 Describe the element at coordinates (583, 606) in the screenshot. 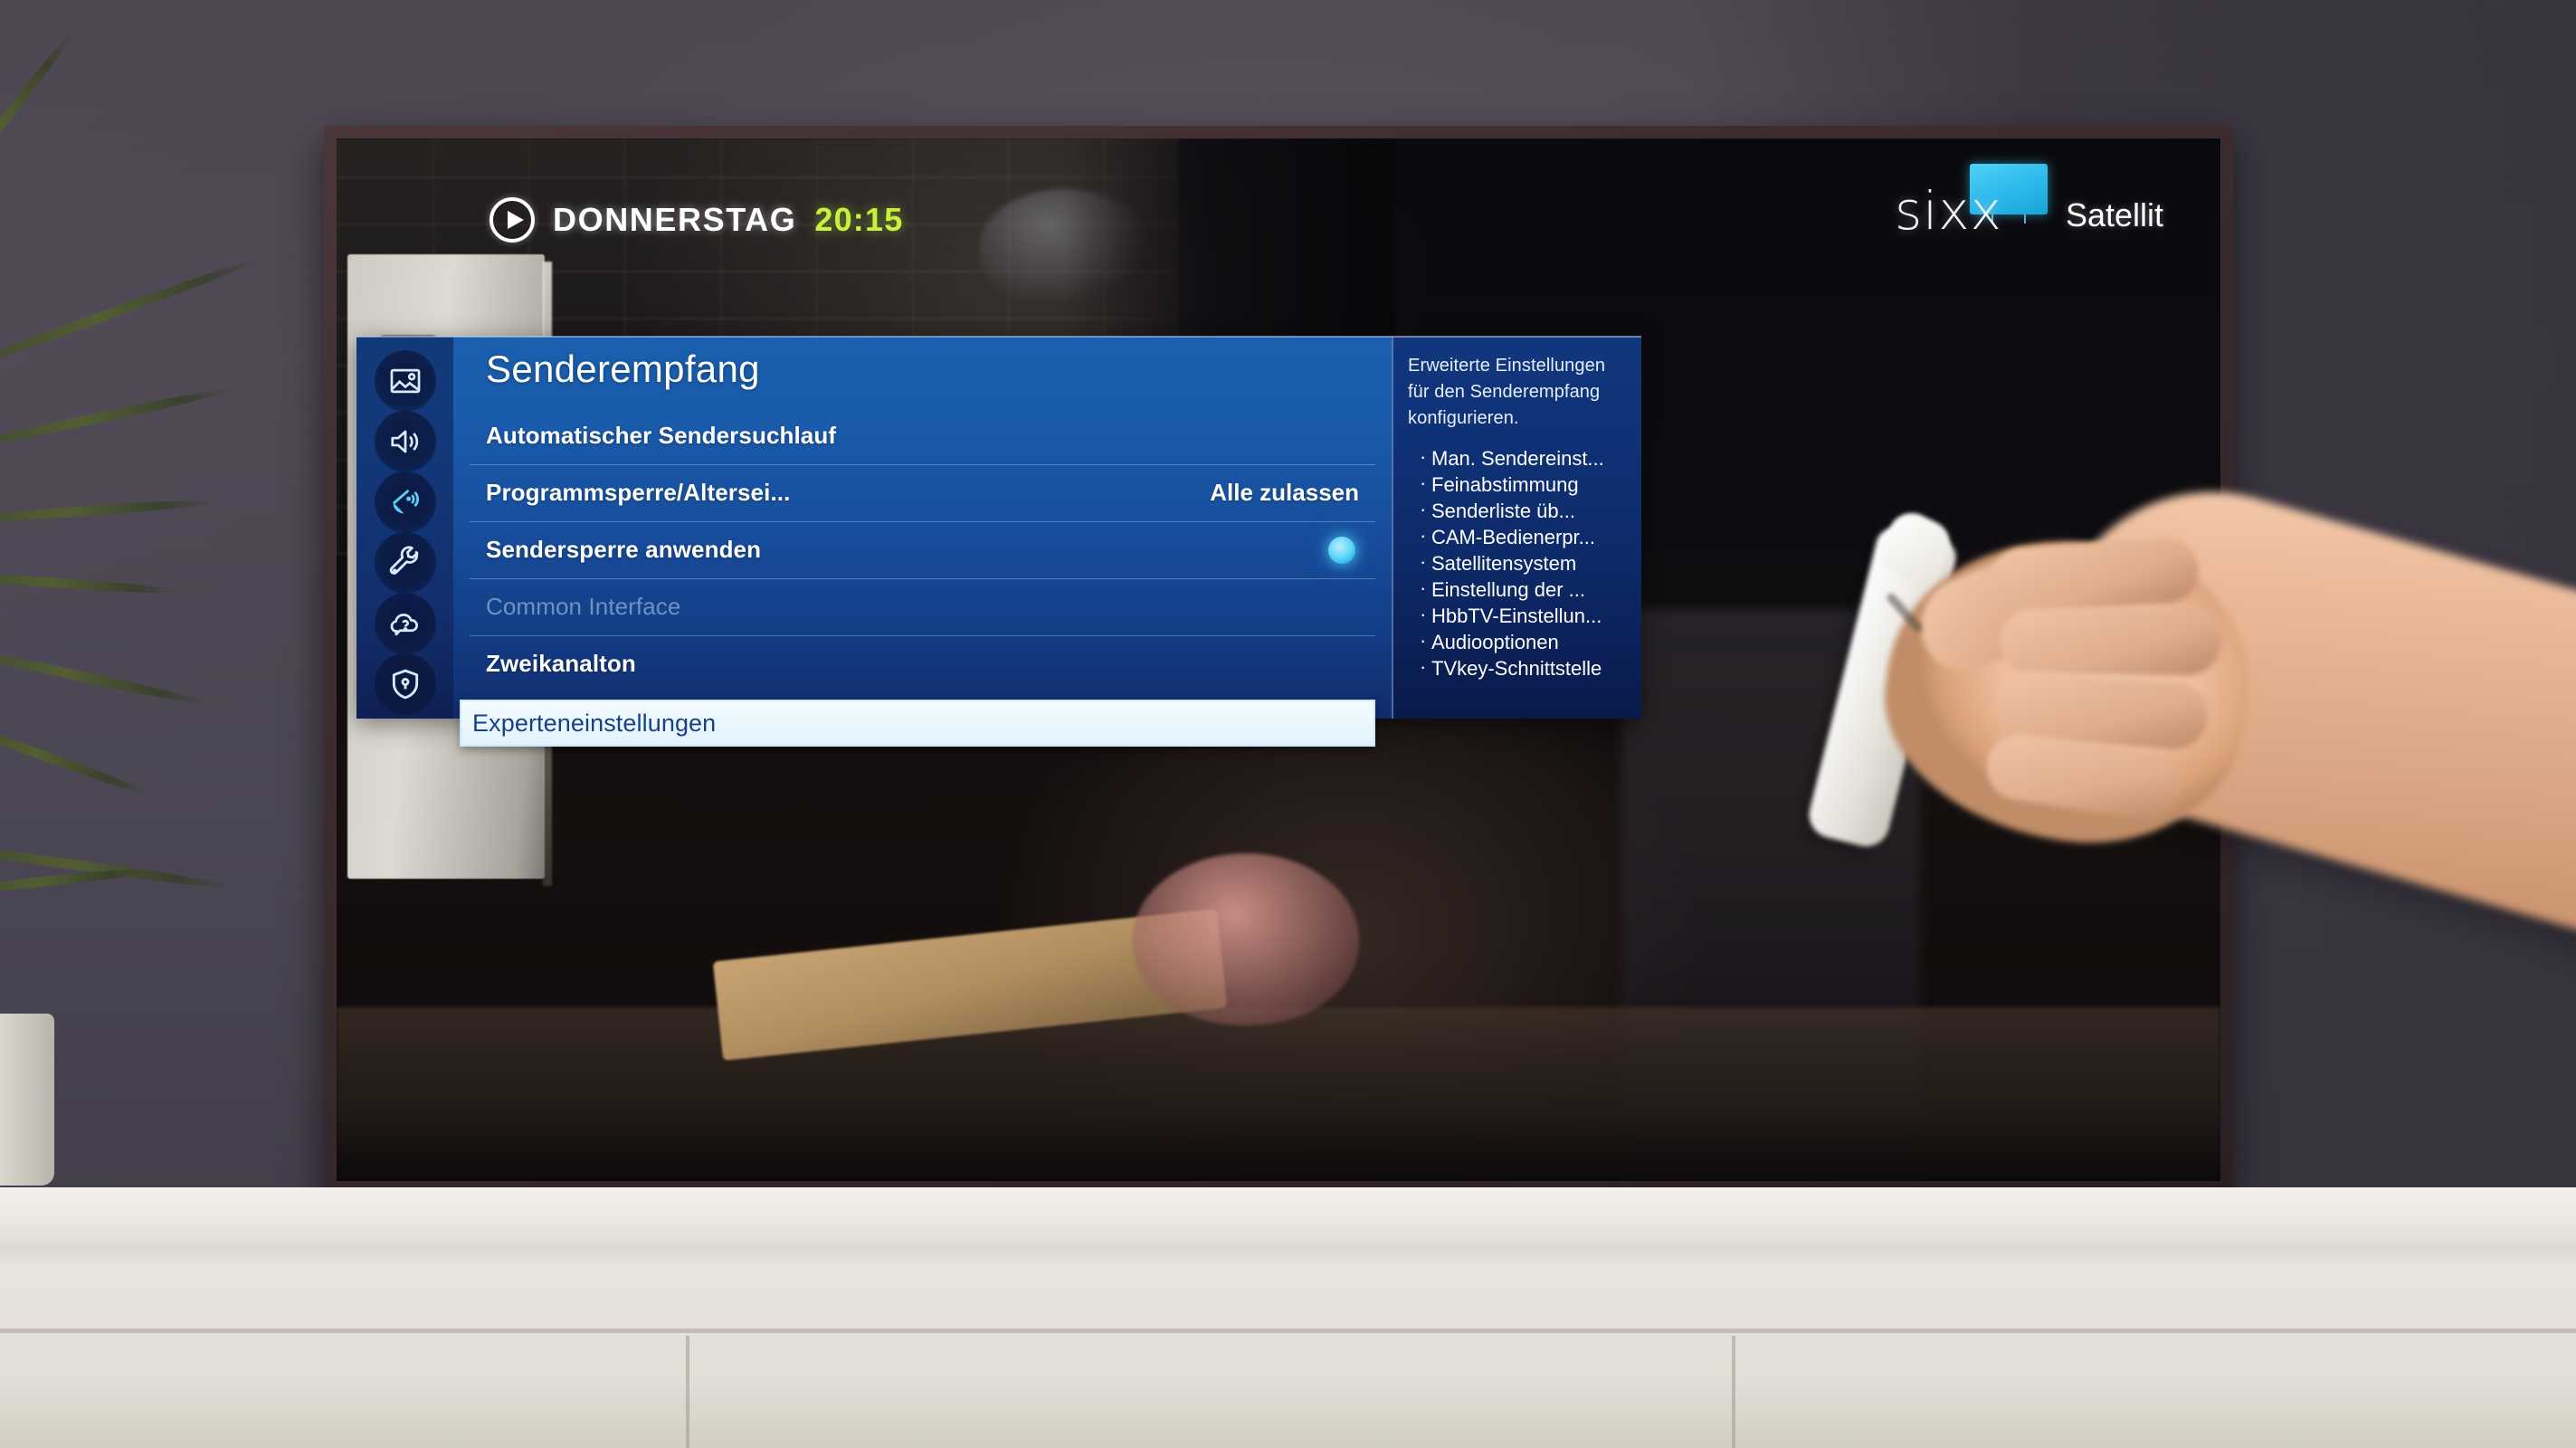

I see `settings-row-label: Common Interface` at that location.